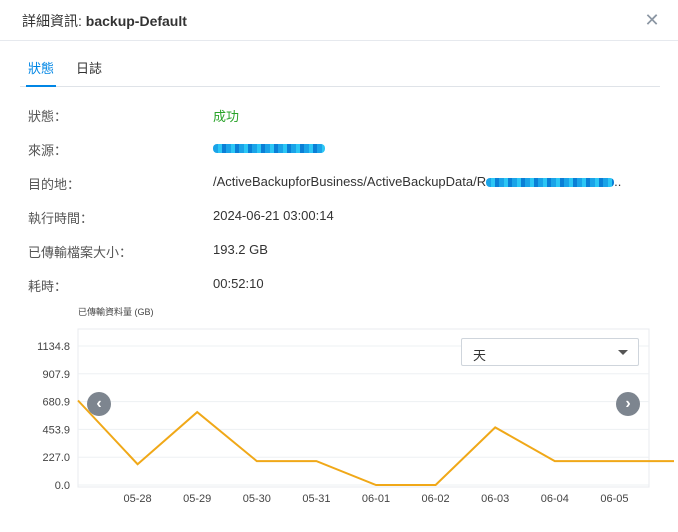 The height and width of the screenshot is (532, 678). I want to click on x-tick-label: 06-05, so click(614, 499).